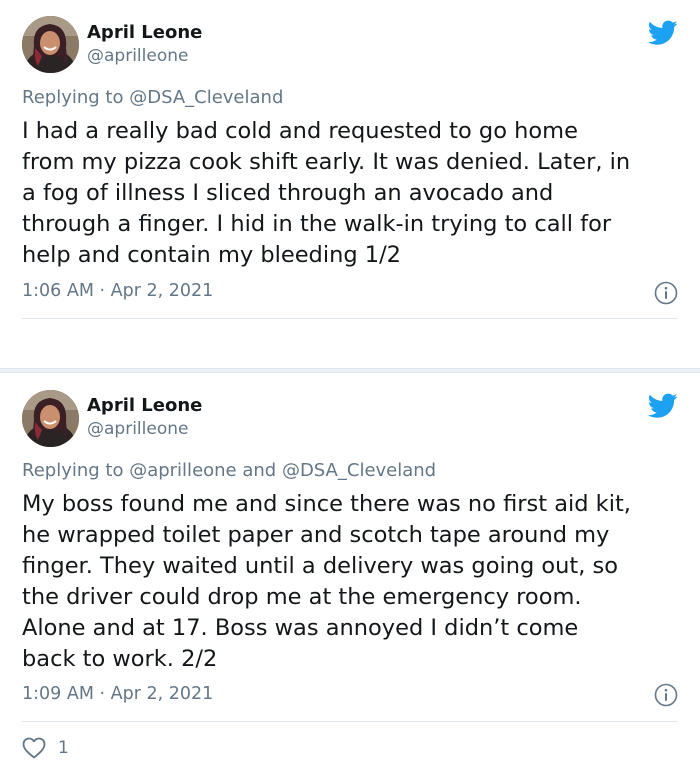  What do you see at coordinates (120, 659) in the screenshot?
I see `tweet-text-line: back to work. 2/2` at bounding box center [120, 659].